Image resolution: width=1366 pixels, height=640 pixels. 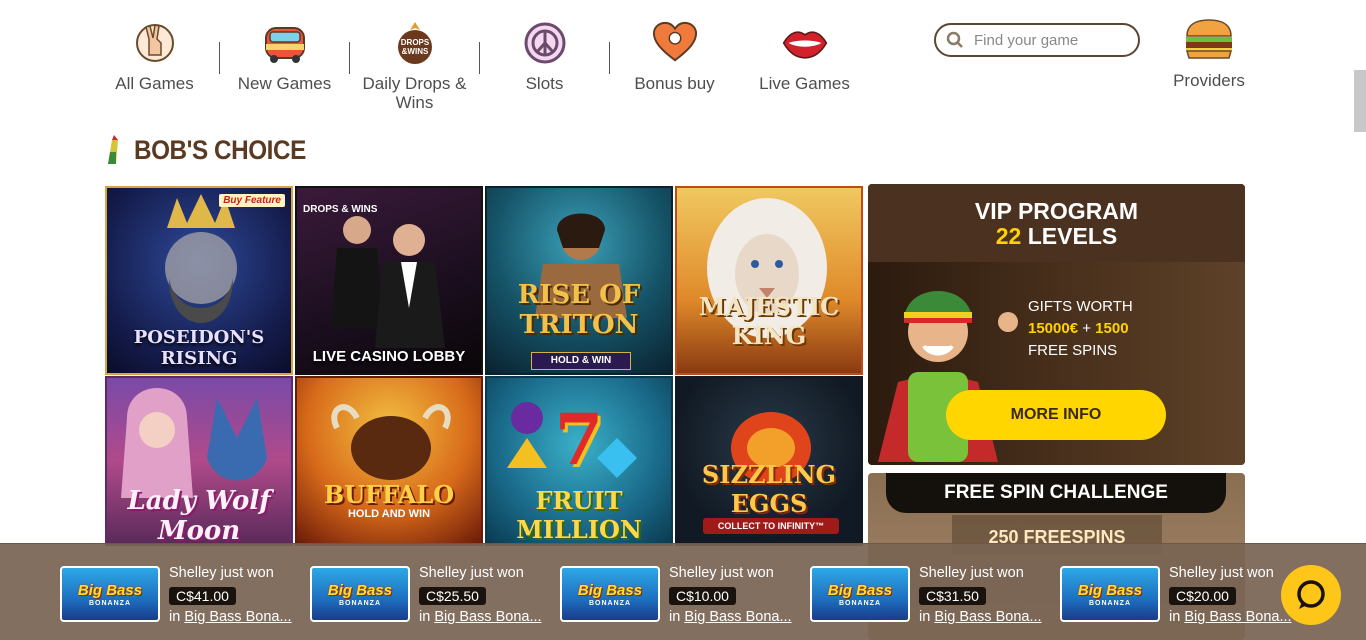 I want to click on search-box, so click(x=1037, y=40).